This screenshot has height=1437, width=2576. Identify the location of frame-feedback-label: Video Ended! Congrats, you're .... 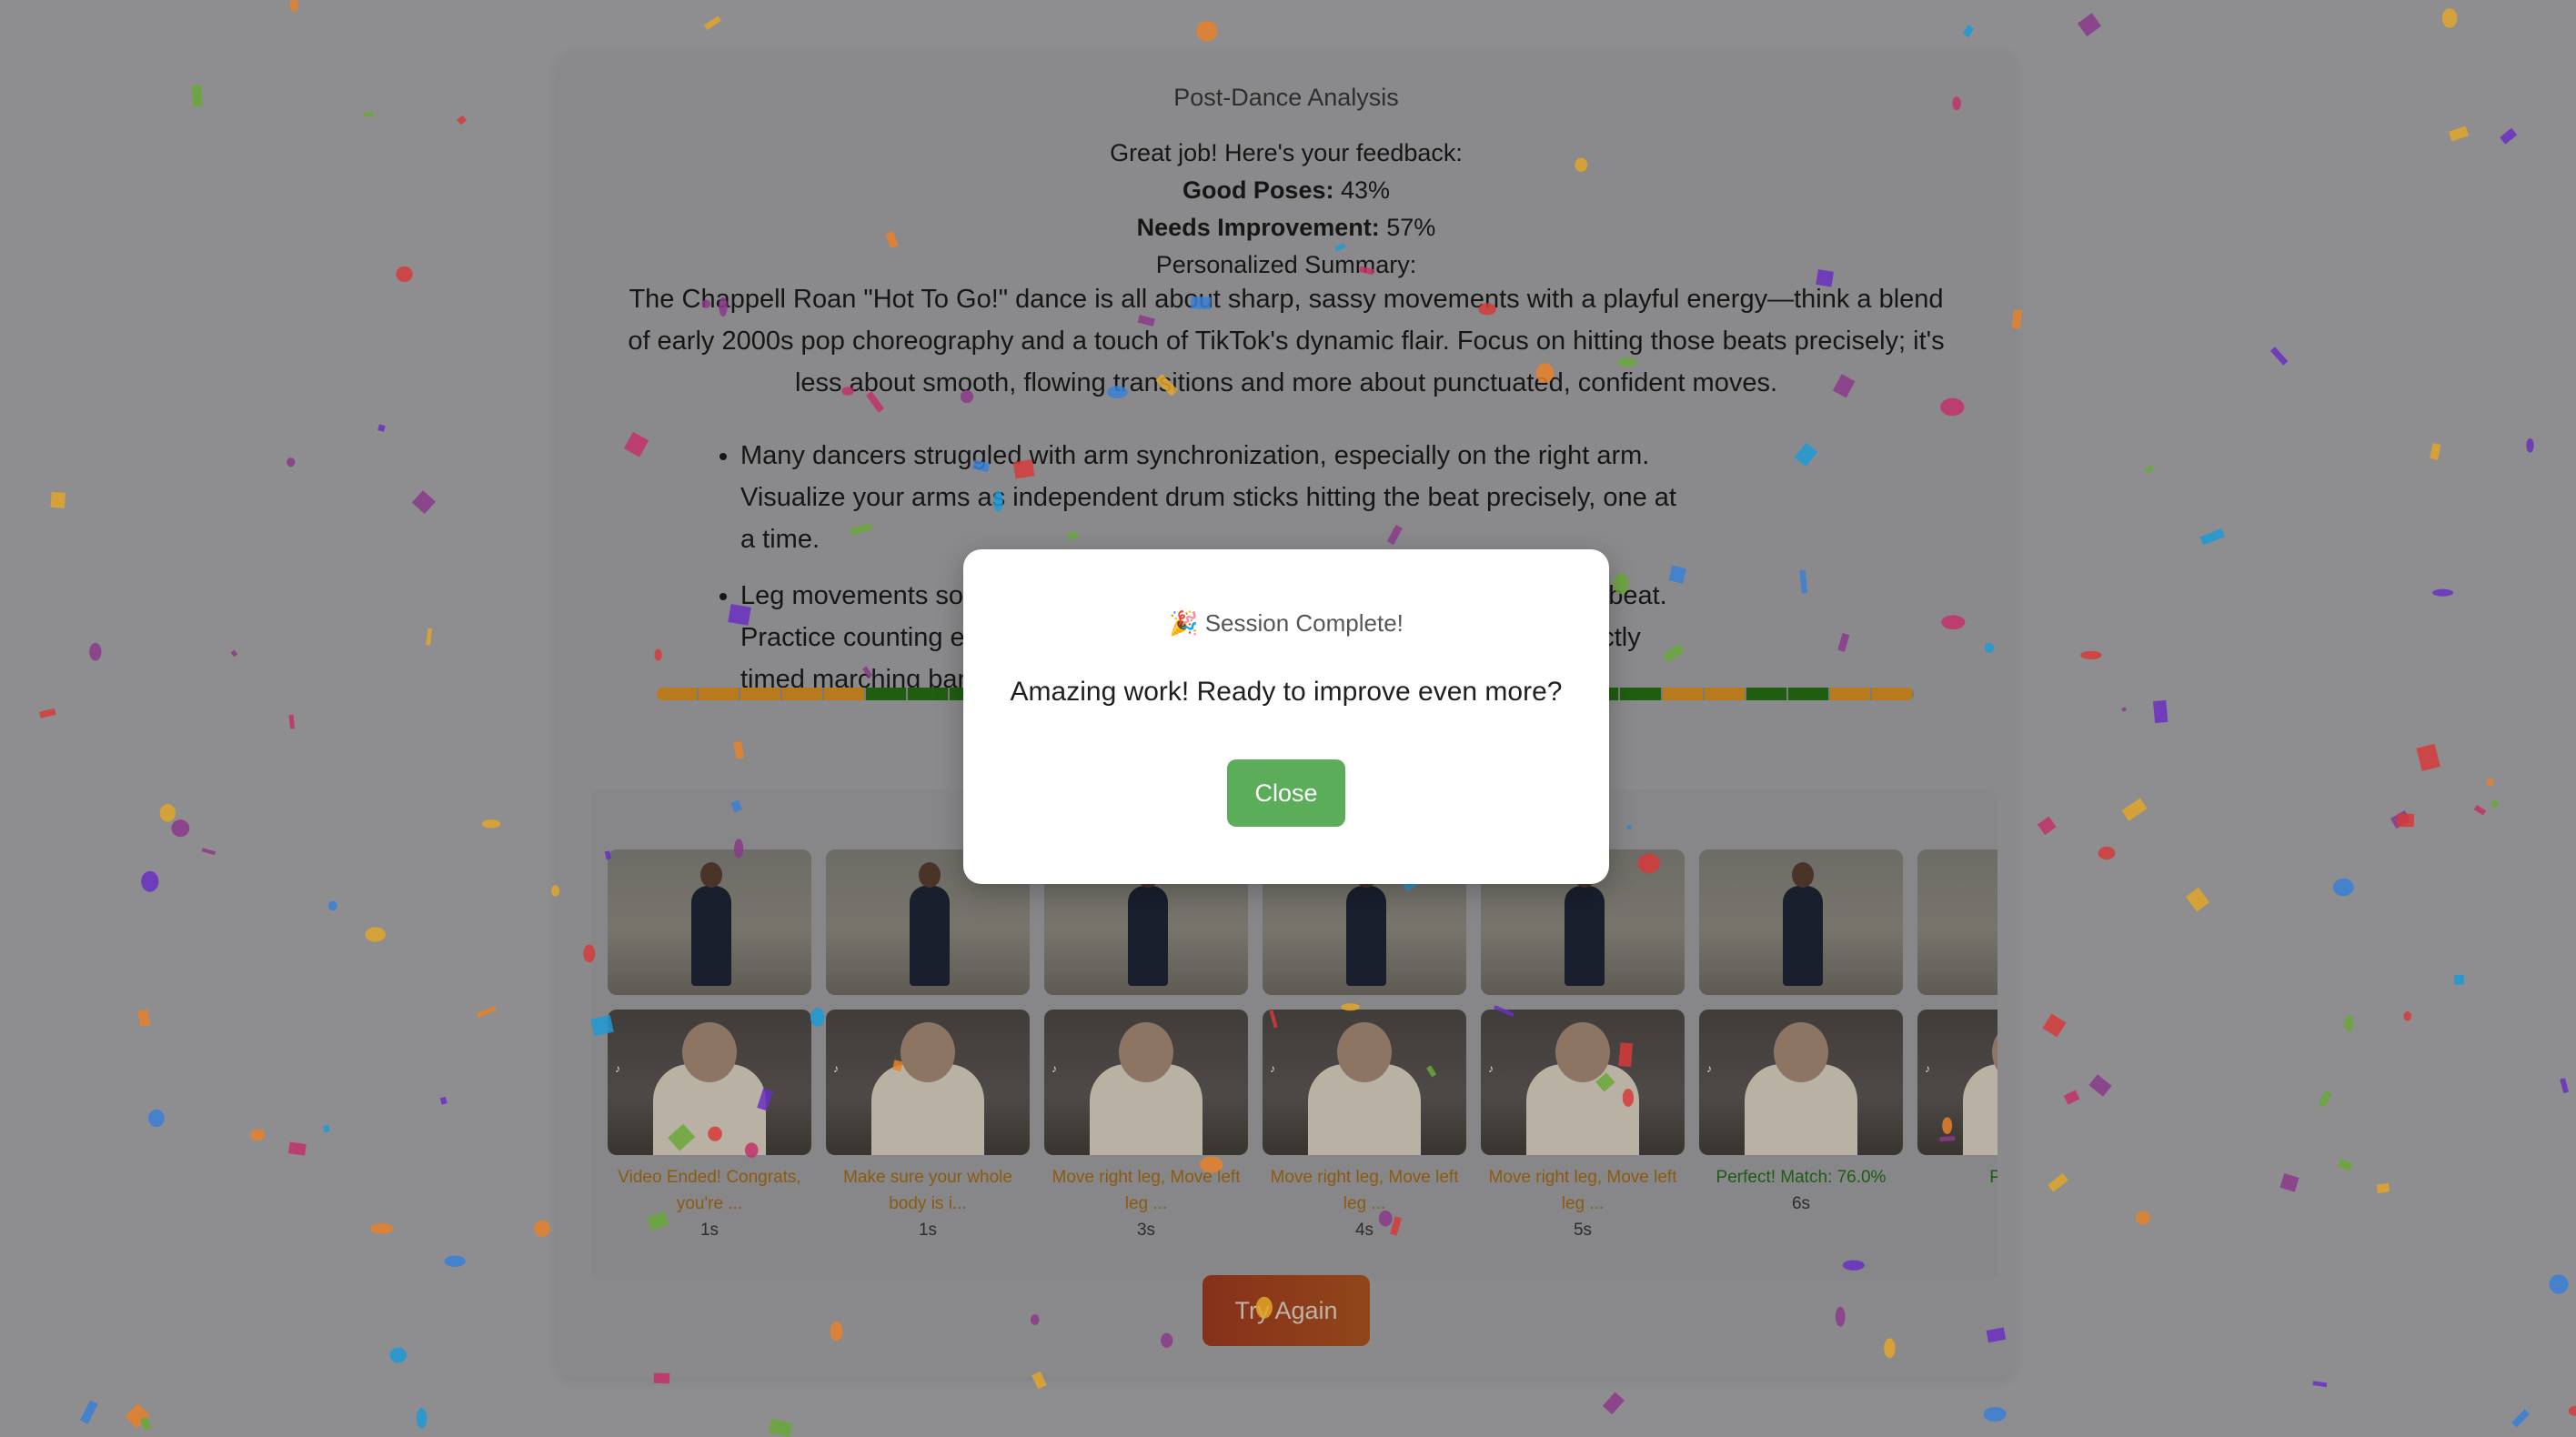
(709, 1190).